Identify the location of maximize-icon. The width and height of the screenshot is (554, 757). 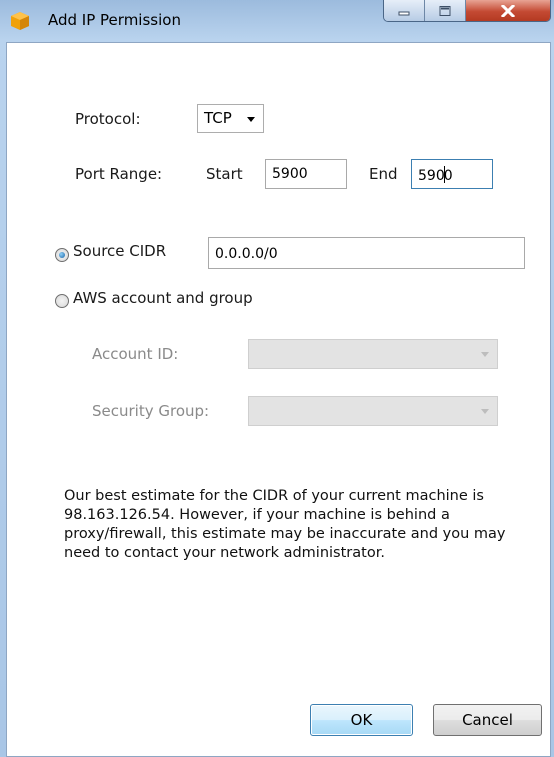
(445, 10).